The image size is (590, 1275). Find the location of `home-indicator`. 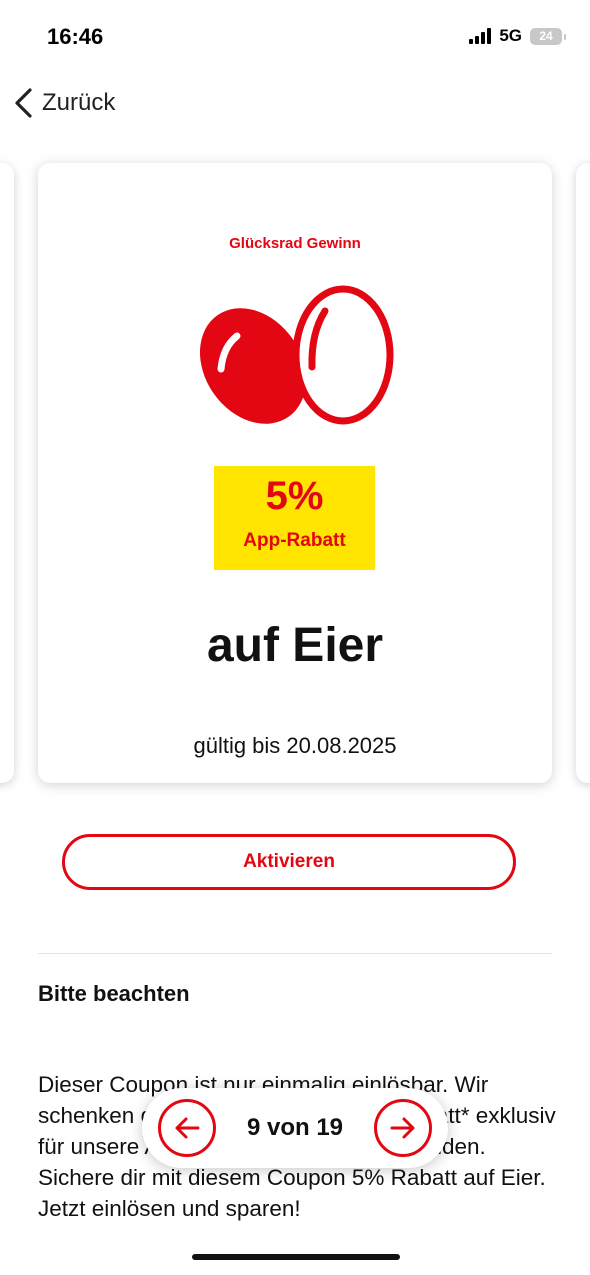

home-indicator is located at coordinates (296, 1257).